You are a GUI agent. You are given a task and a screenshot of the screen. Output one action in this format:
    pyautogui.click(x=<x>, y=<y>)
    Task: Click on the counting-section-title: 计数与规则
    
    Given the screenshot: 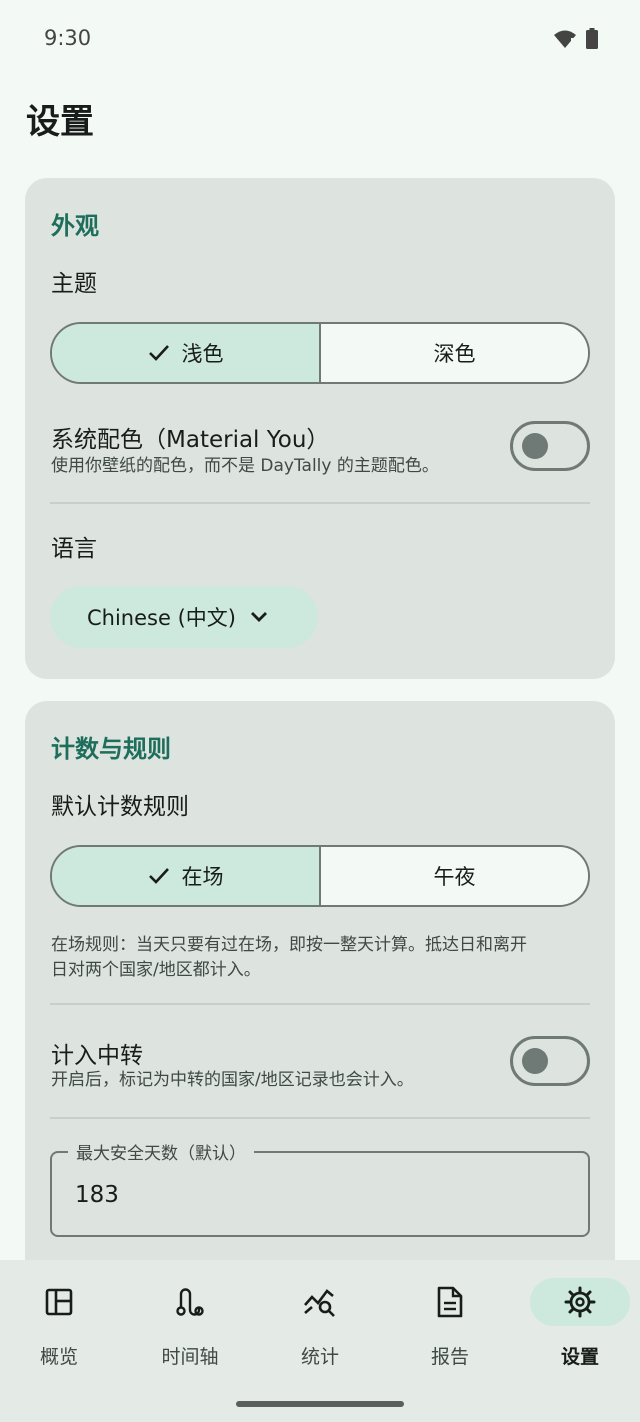 What is the action you would take?
    pyautogui.click(x=111, y=749)
    